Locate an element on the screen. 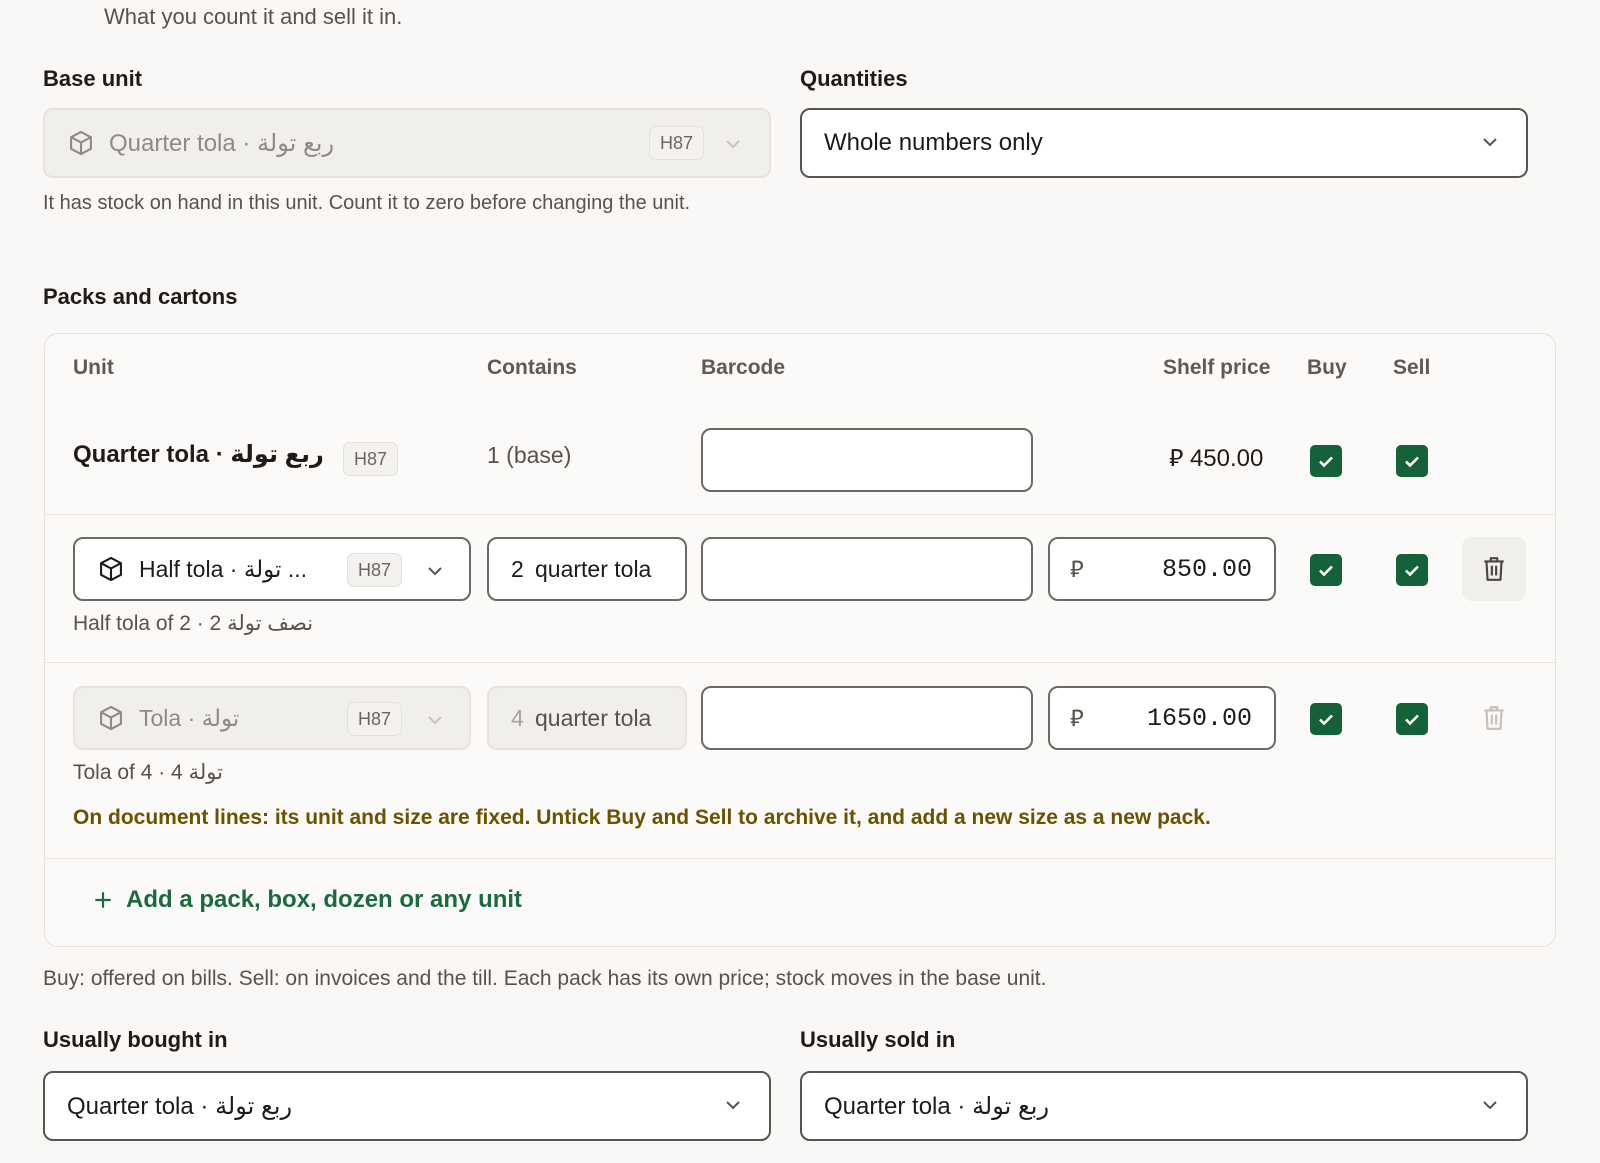 The width and height of the screenshot is (1600, 1163). quantities-label: Quantities is located at coordinates (854, 78).